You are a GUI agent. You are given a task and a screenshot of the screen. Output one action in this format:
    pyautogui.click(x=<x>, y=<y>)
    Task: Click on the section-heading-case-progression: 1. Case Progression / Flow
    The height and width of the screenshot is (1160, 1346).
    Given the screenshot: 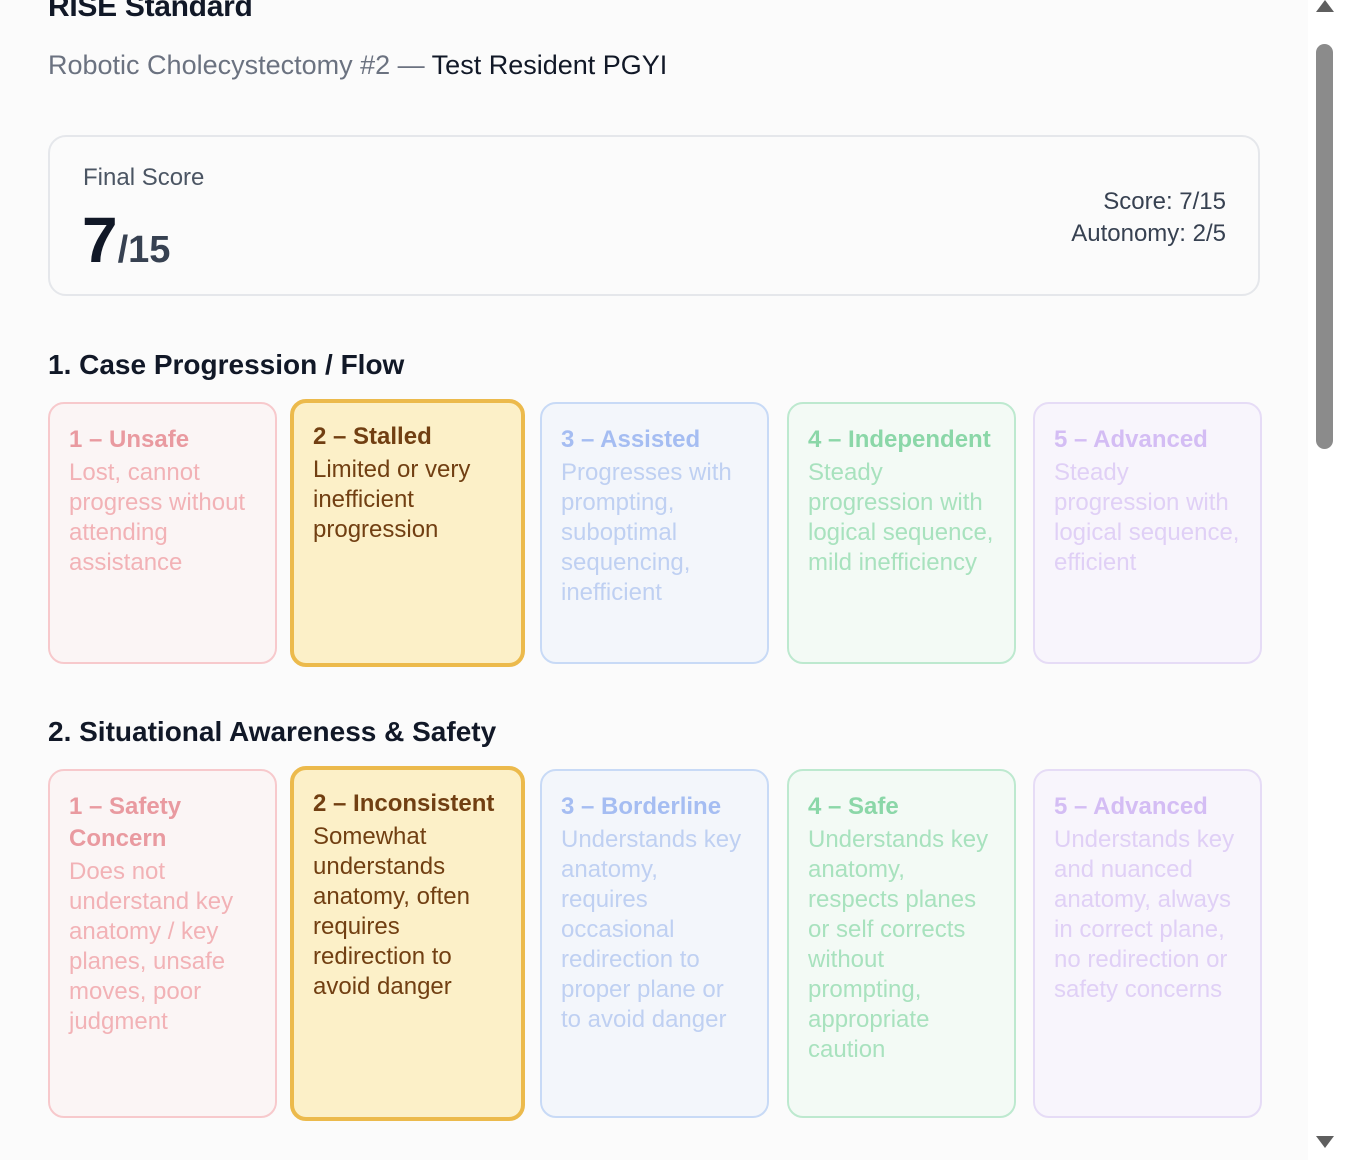 What is the action you would take?
    pyautogui.click(x=226, y=364)
    